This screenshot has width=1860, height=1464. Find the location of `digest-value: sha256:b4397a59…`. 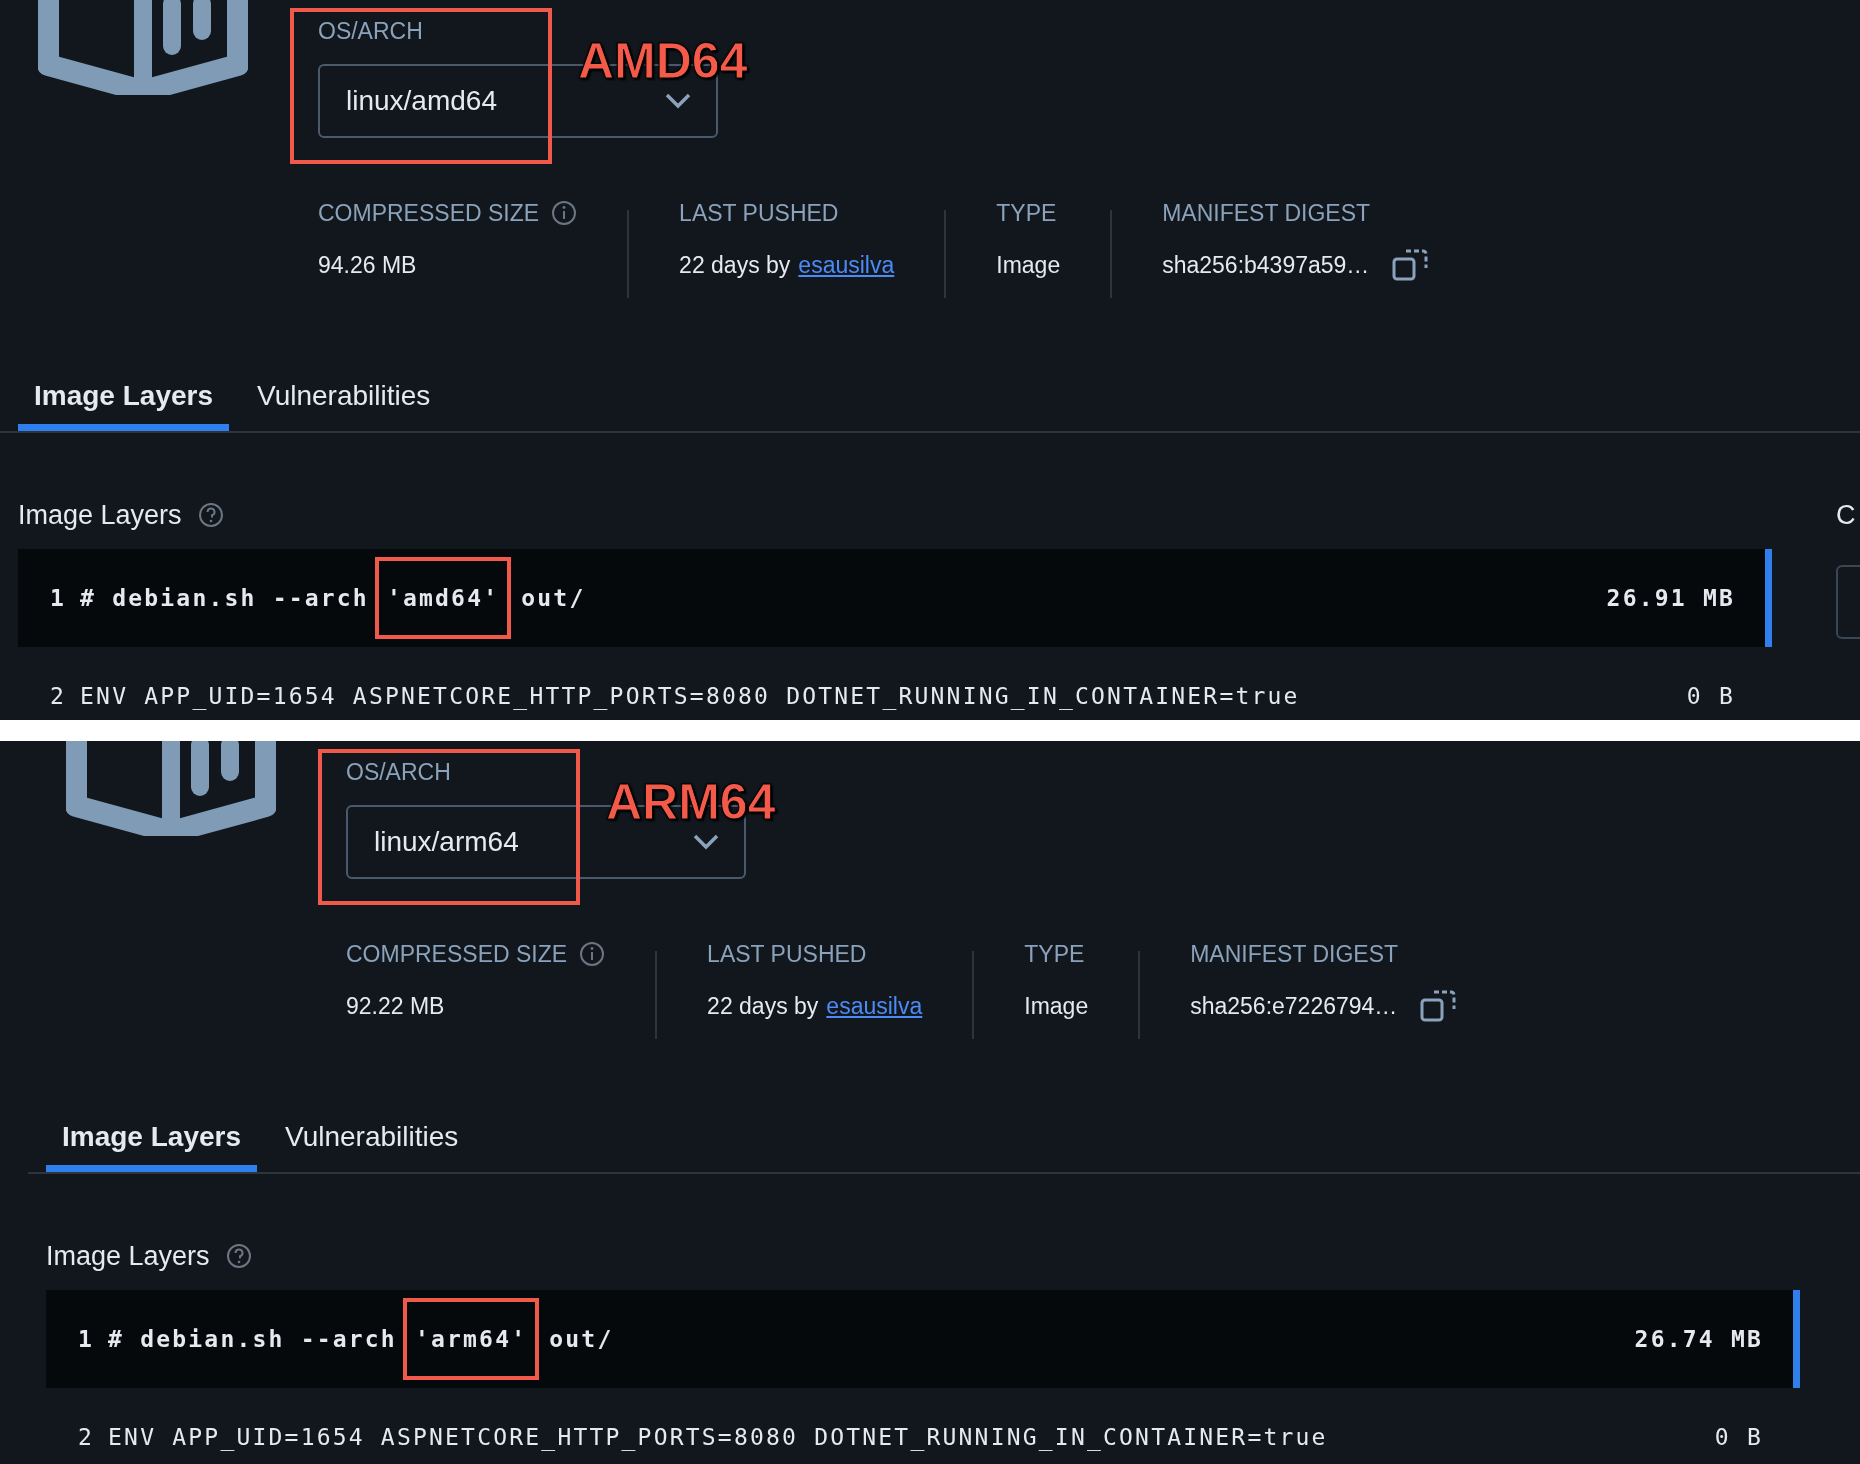

digest-value: sha256:b4397a59… is located at coordinates (1266, 265).